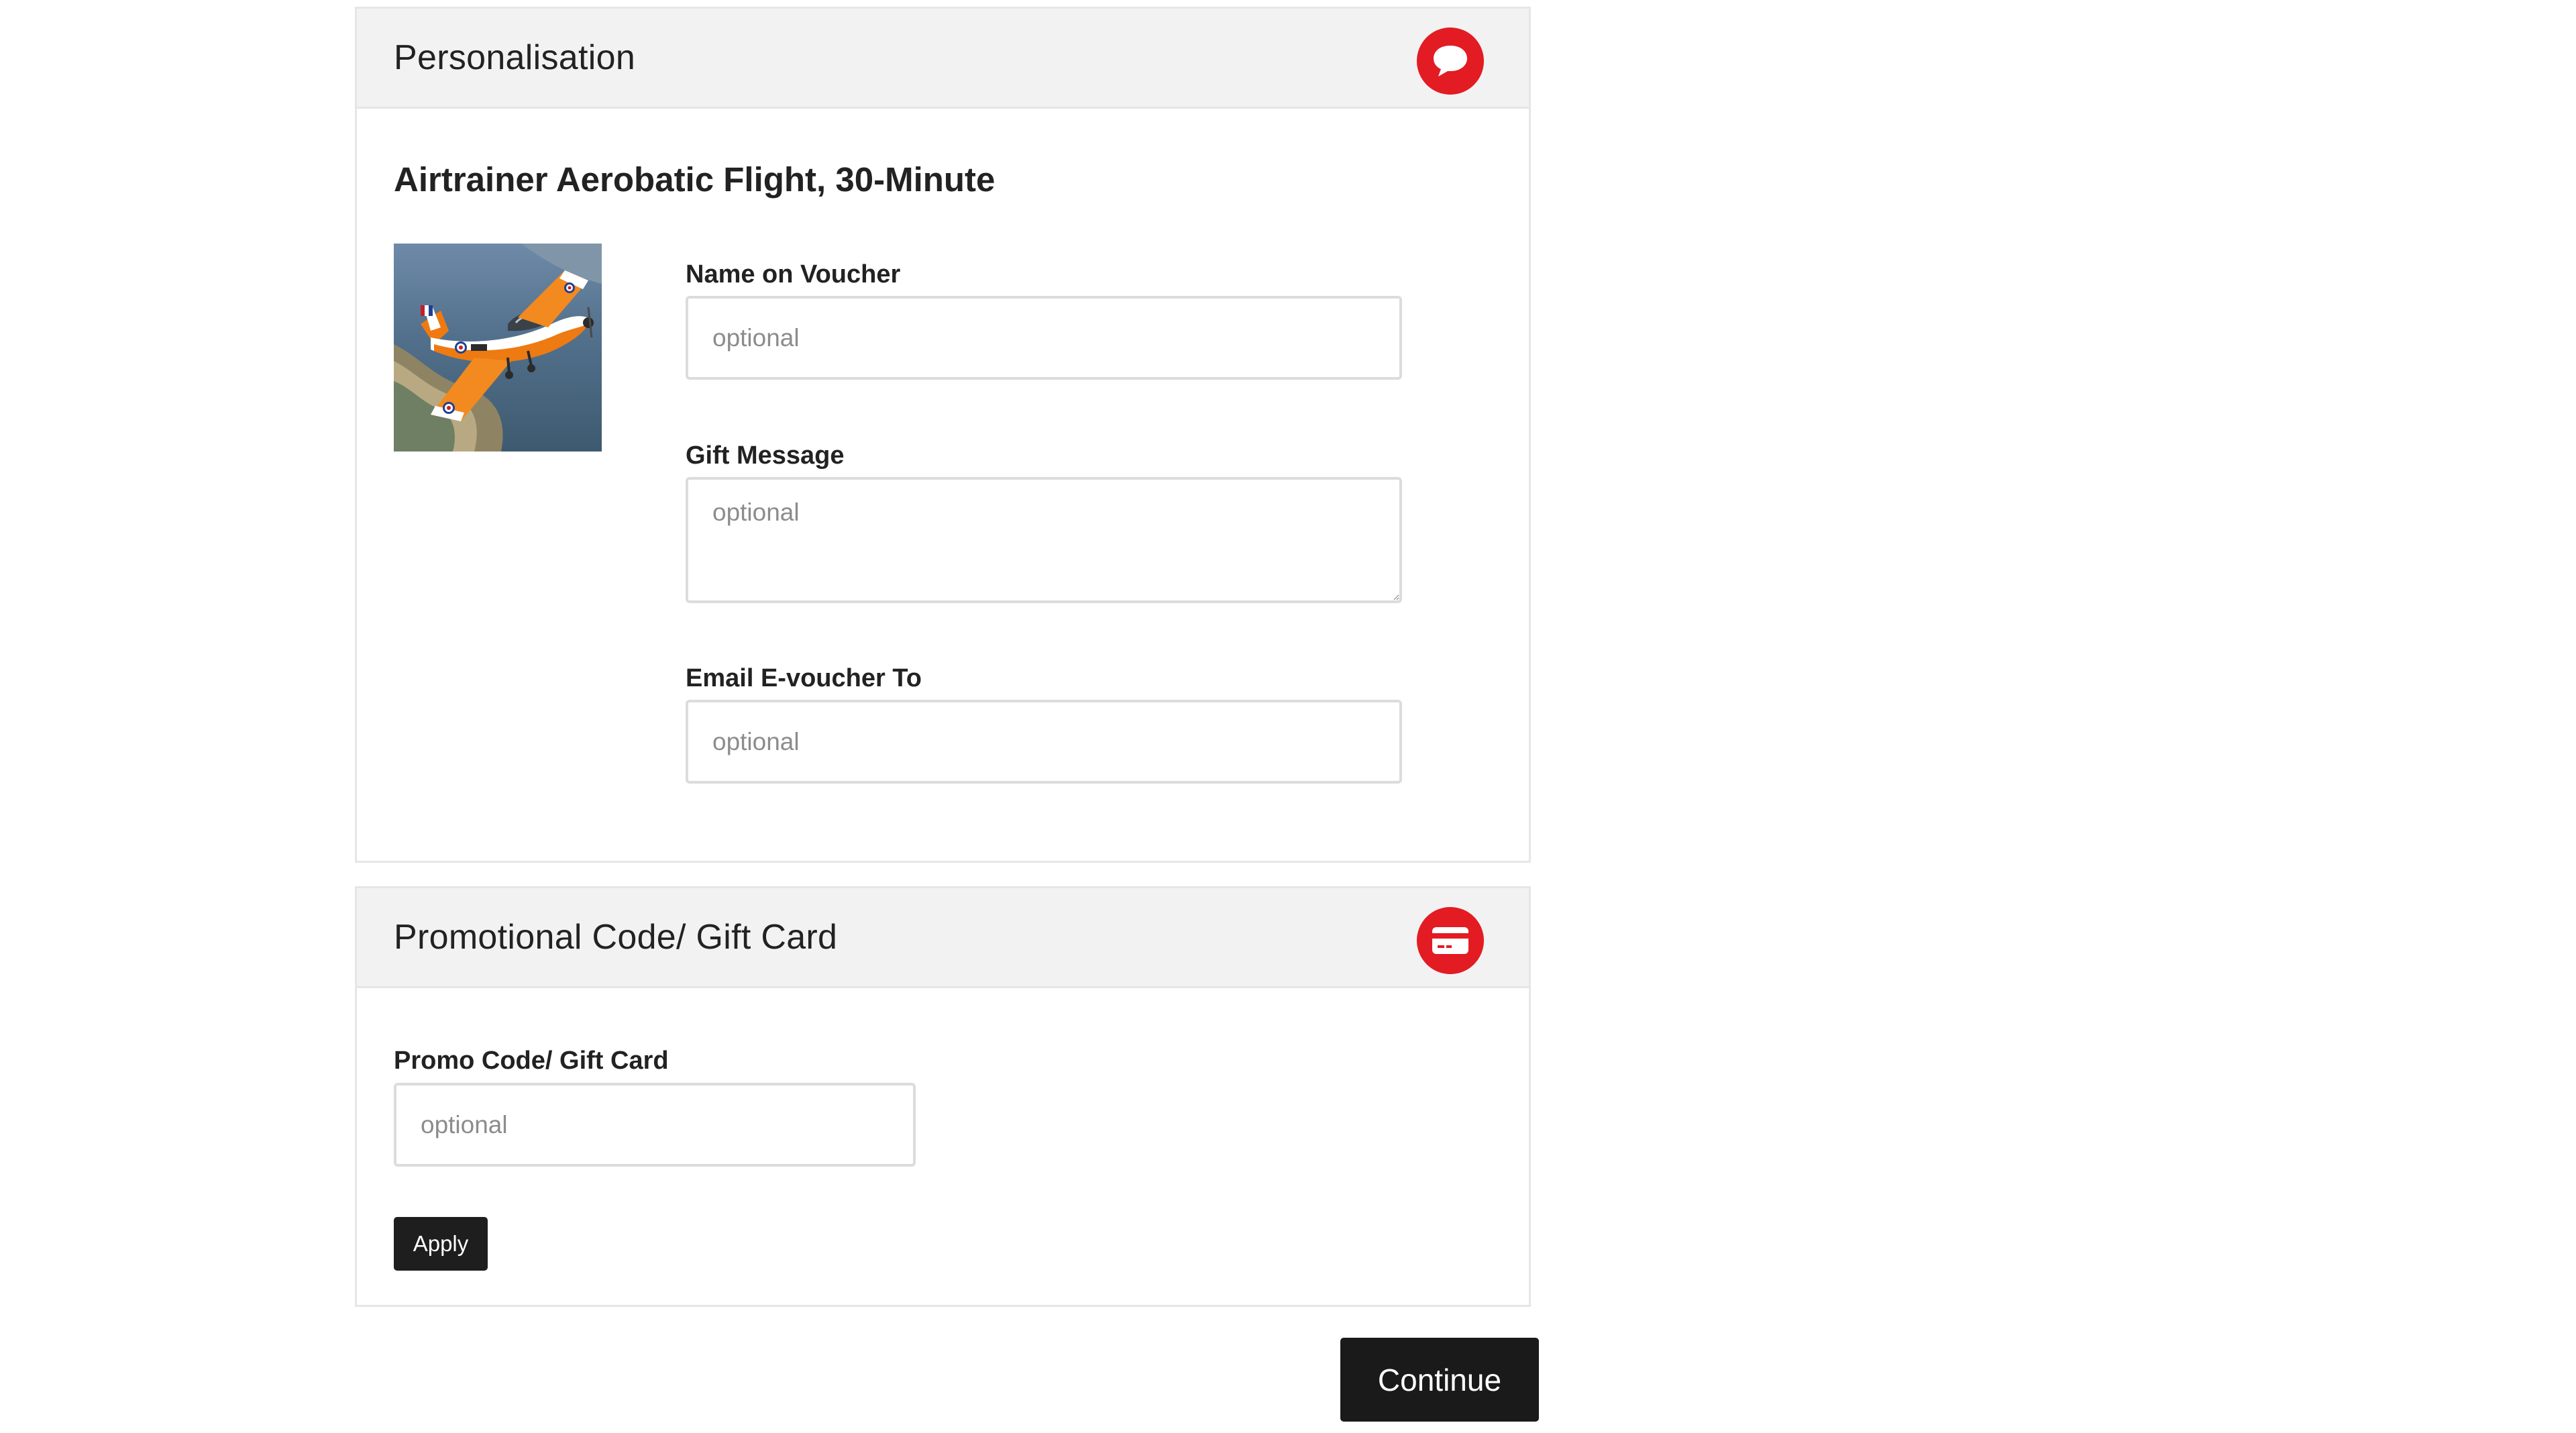 The width and height of the screenshot is (2576, 1433). What do you see at coordinates (804, 678) in the screenshot?
I see `email-evoucher-label: Email E-voucher To` at bounding box center [804, 678].